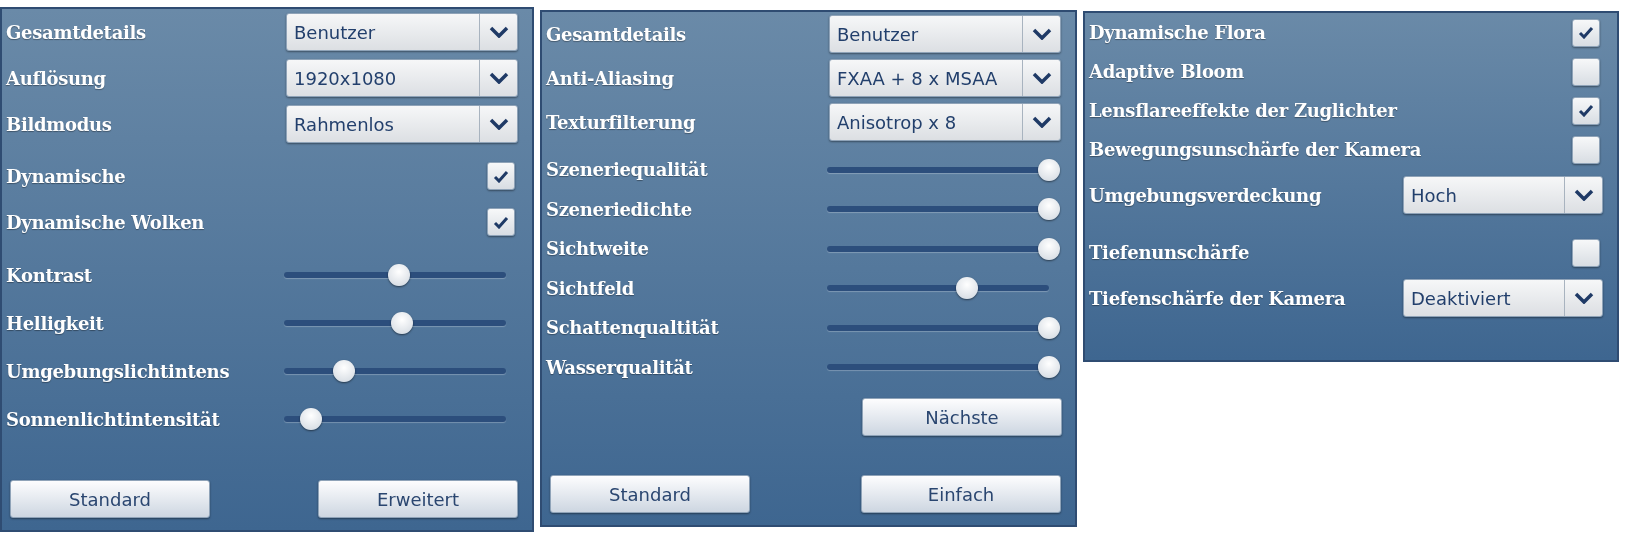 This screenshot has width=1630, height=556. Describe the element at coordinates (620, 367) in the screenshot. I see `setting-label: Wasserqualität` at that location.